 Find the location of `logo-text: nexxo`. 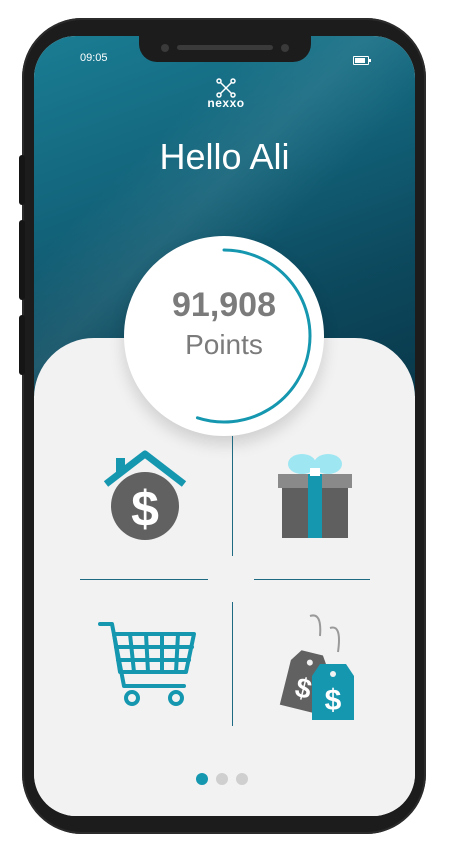

logo-text: nexxo is located at coordinates (226, 103).